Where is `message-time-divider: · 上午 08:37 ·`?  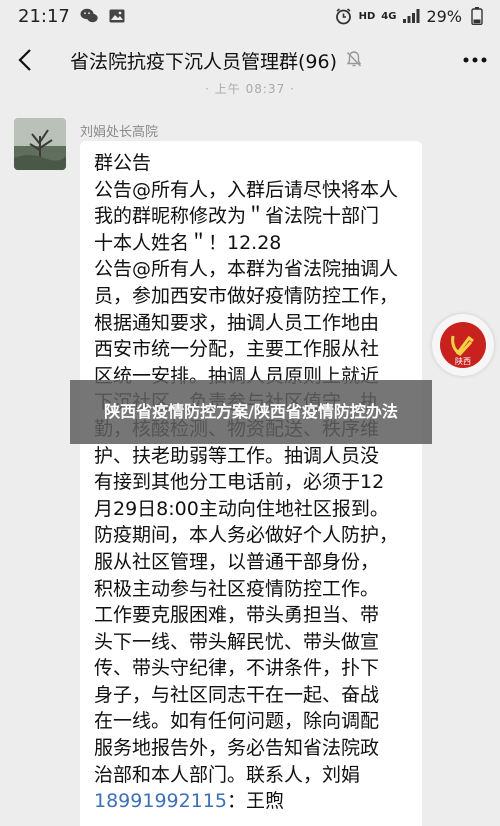 message-time-divider: · 上午 08:37 · is located at coordinates (250, 89).